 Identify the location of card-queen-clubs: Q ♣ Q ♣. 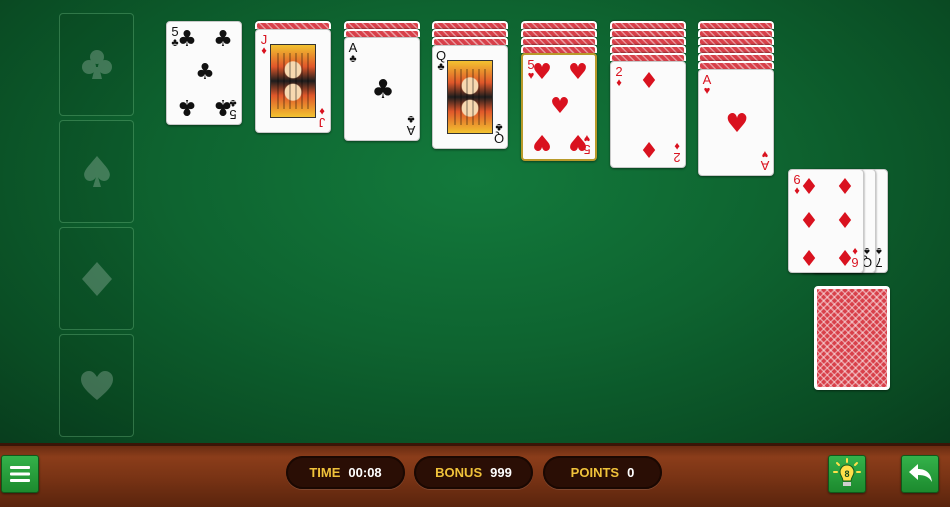
(470, 97).